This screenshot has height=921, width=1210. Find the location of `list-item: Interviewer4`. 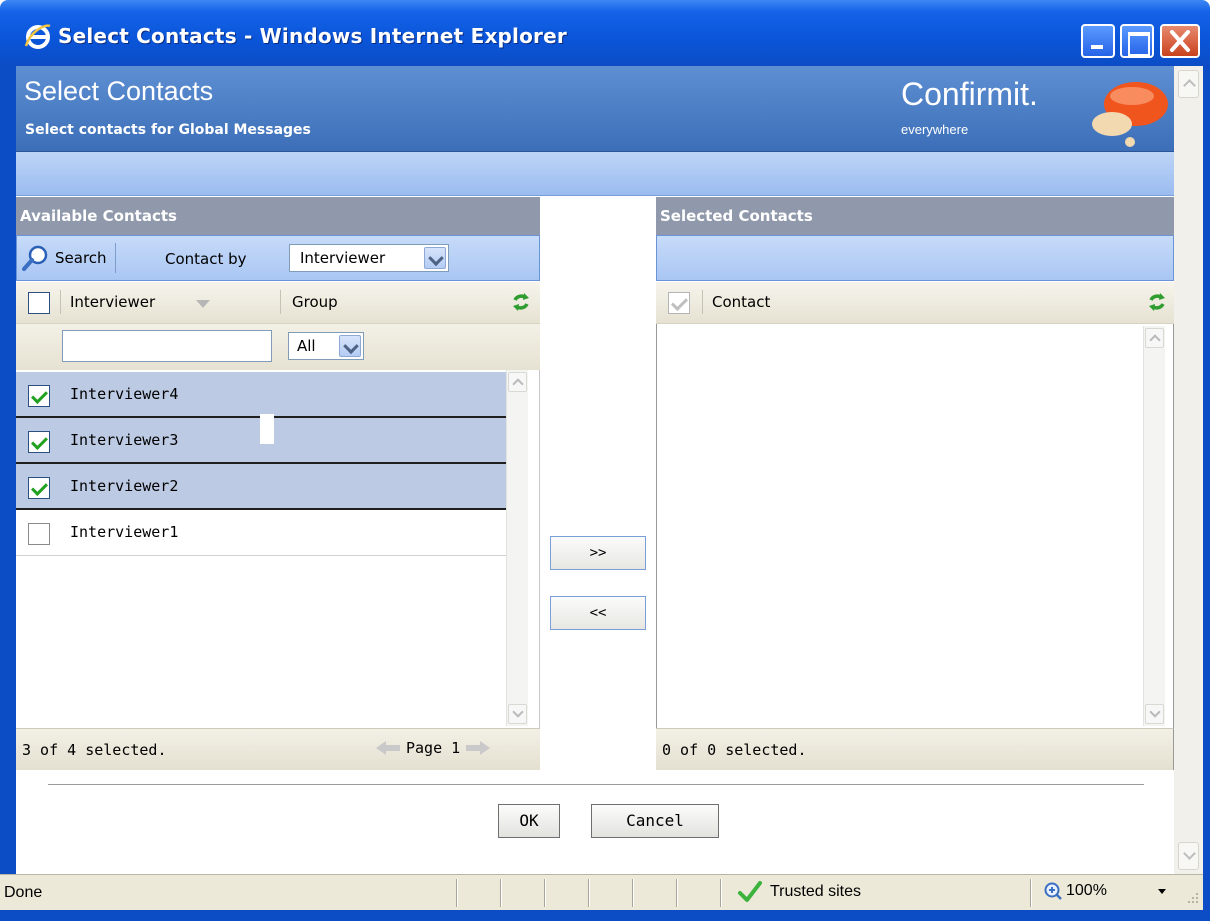

list-item: Interviewer4 is located at coordinates (261, 395).